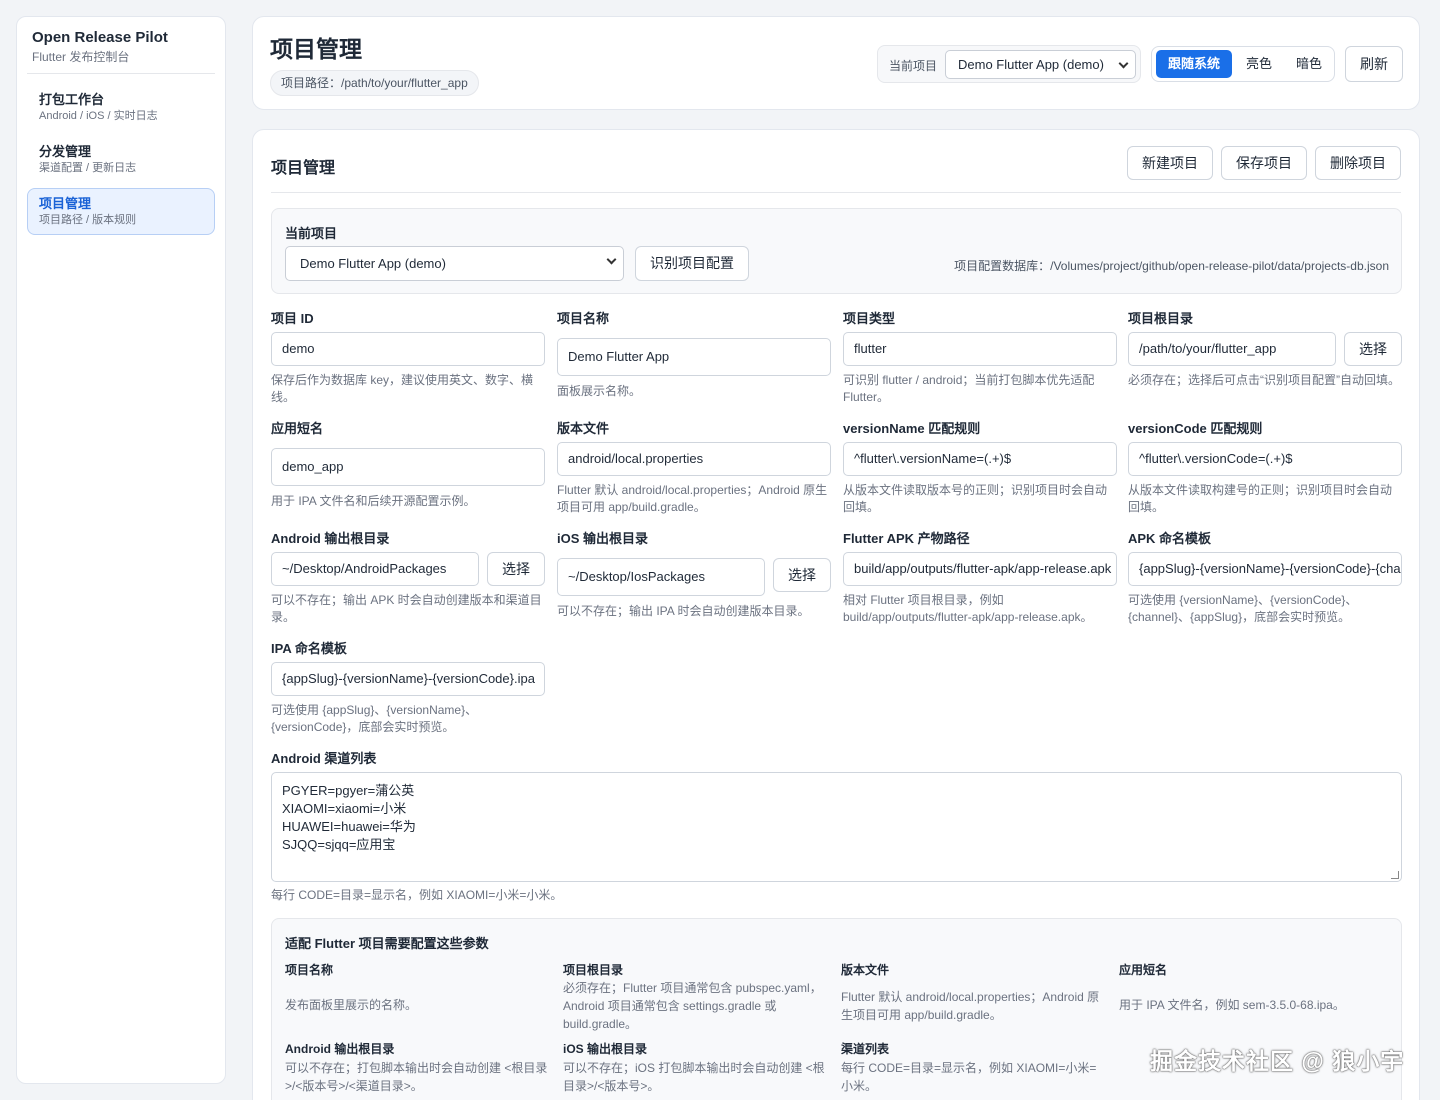  Describe the element at coordinates (692, 263) in the screenshot. I see `detect-config-button: 识别项目配置` at that location.